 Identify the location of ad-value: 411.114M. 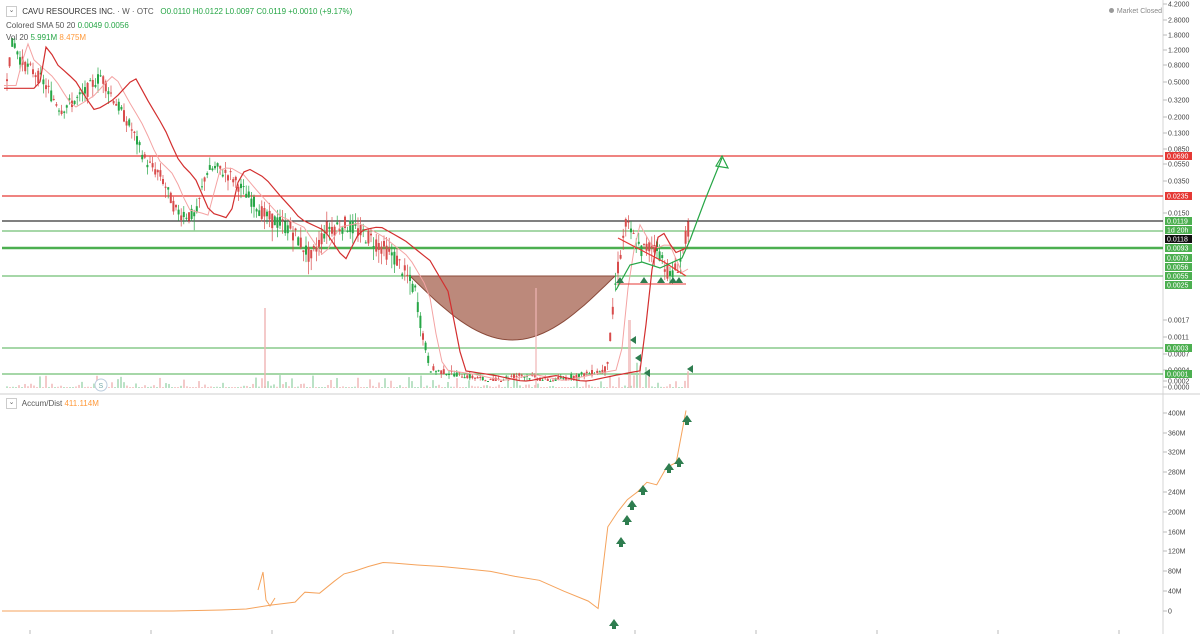
(81, 403).